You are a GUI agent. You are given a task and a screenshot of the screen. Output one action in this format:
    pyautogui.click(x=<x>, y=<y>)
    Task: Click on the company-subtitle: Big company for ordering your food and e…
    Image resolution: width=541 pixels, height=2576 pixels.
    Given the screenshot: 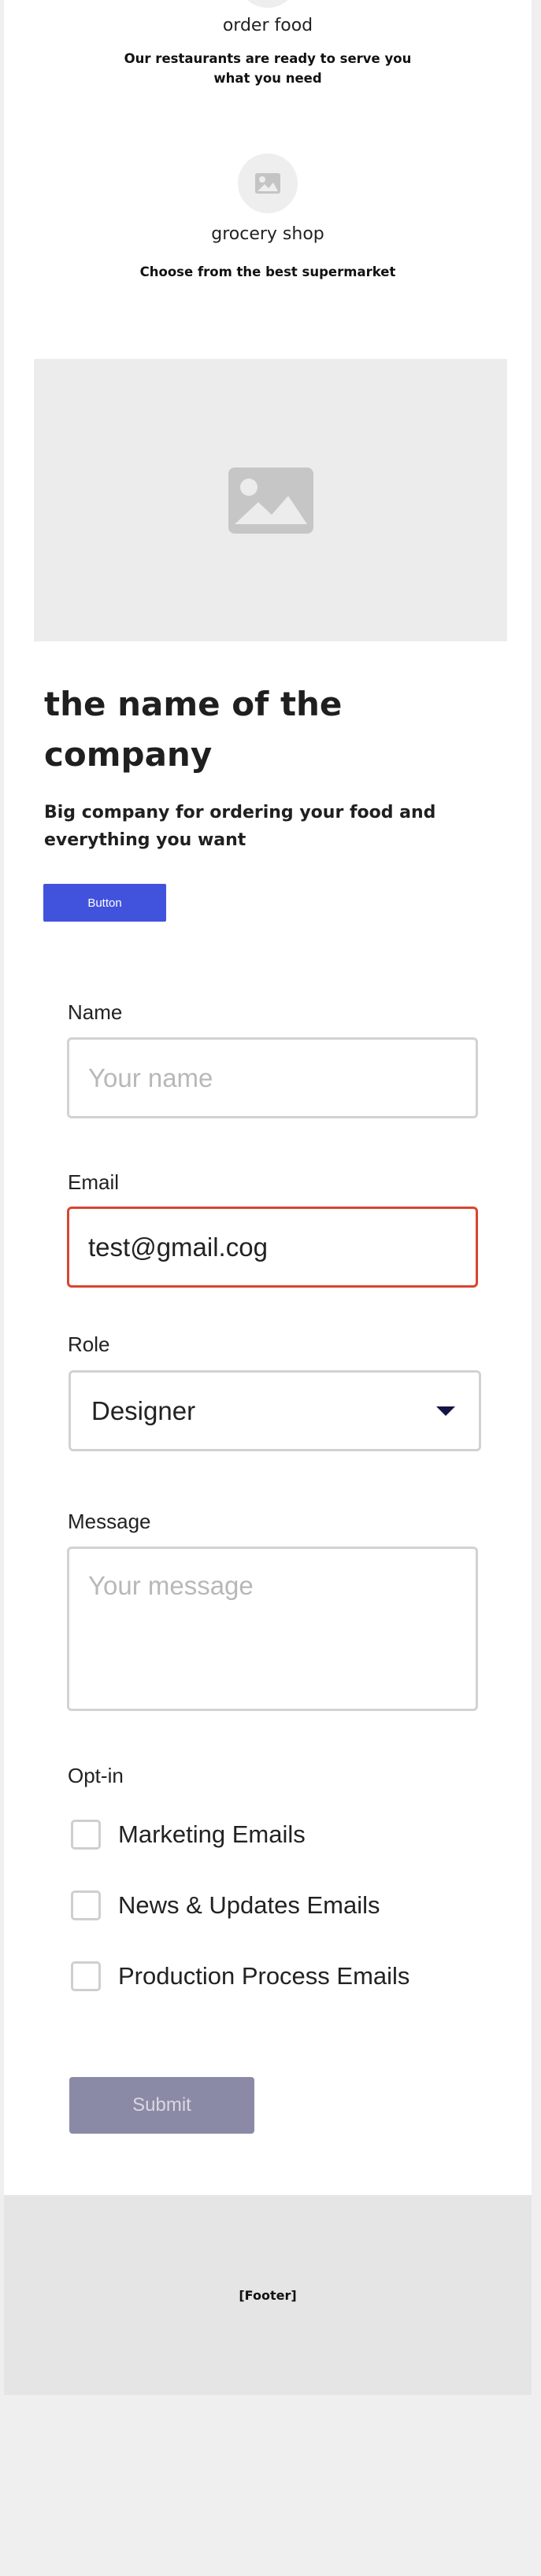 What is the action you would take?
    pyautogui.click(x=264, y=826)
    